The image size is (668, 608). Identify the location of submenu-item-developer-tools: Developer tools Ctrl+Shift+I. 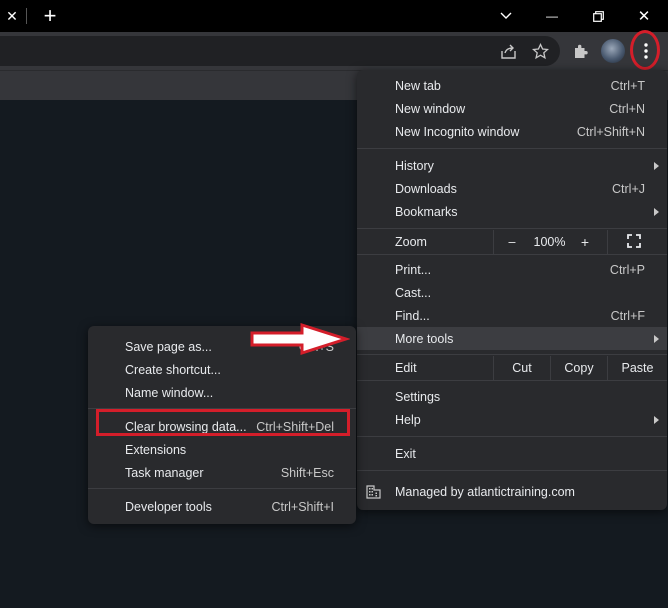
(222, 506).